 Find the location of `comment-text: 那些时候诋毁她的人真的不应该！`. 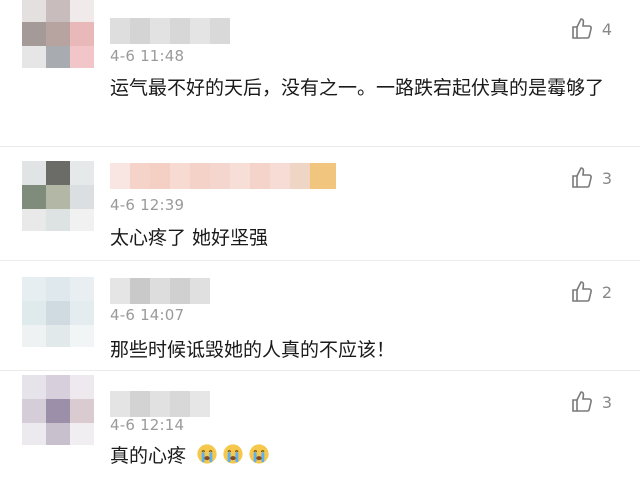

comment-text: 那些时候诋毁她的人真的不应该！ is located at coordinates (253, 350).